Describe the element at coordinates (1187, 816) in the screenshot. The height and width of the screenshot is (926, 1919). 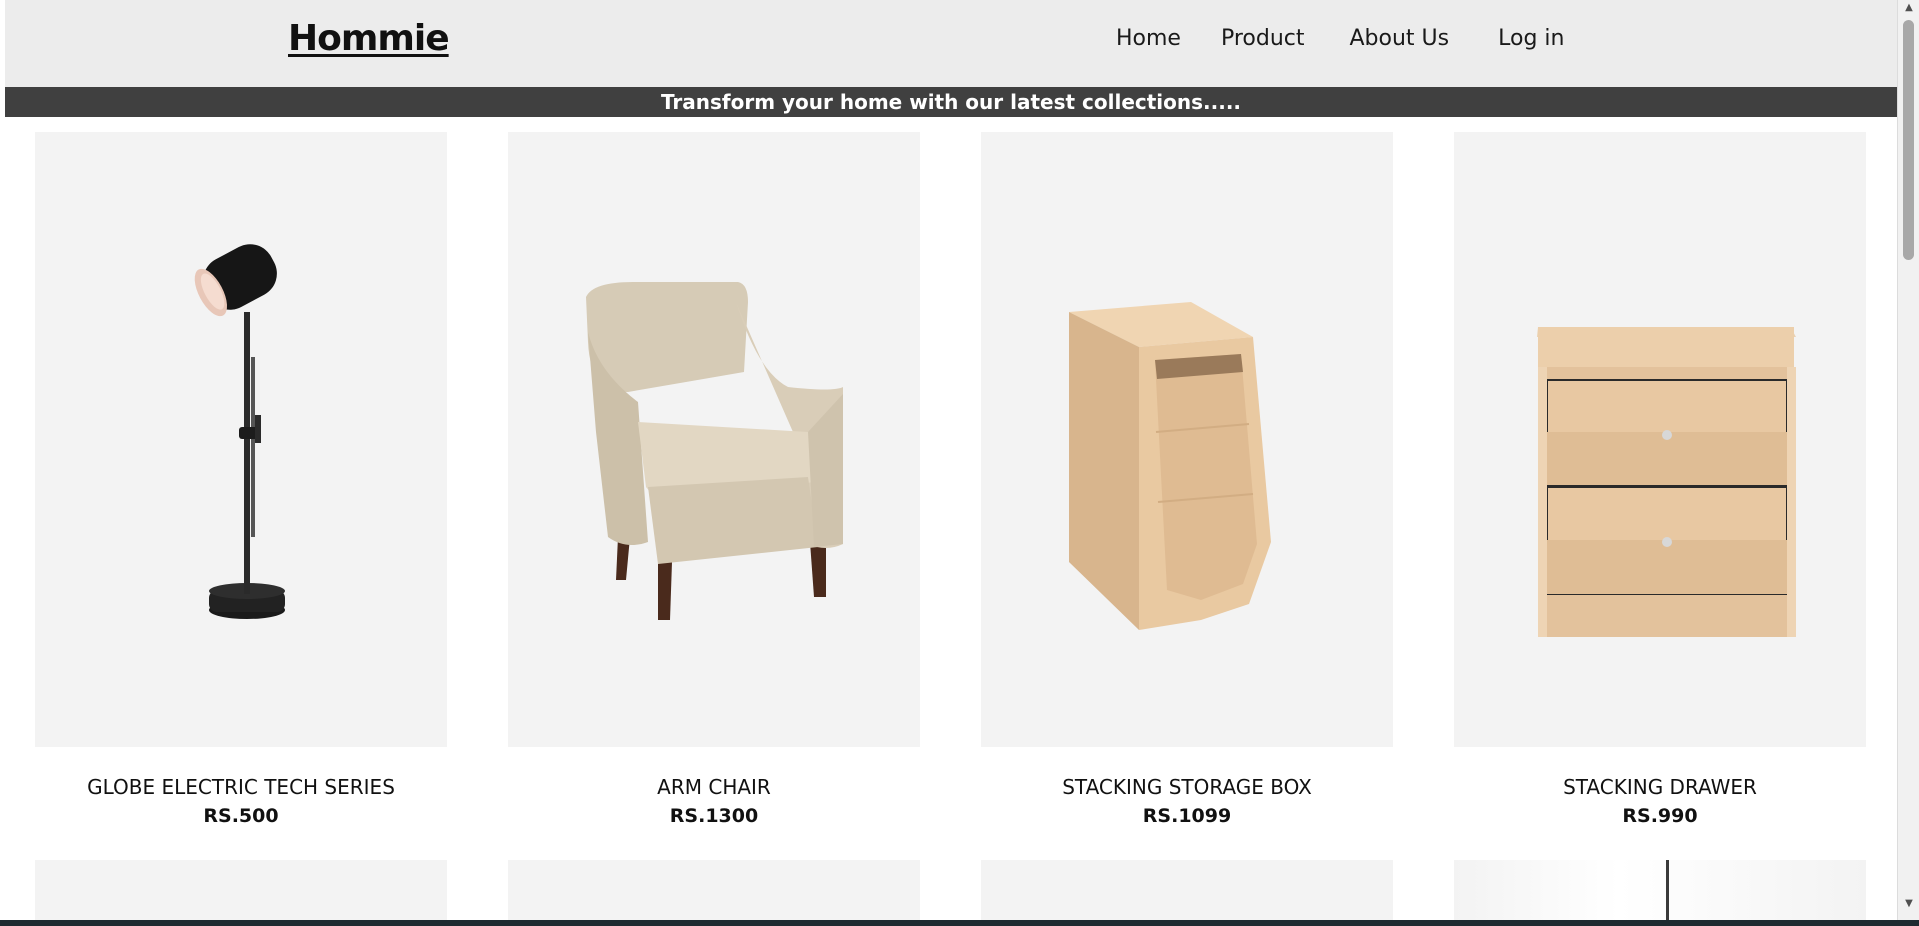
I see `product-price: RS.1099` at that location.